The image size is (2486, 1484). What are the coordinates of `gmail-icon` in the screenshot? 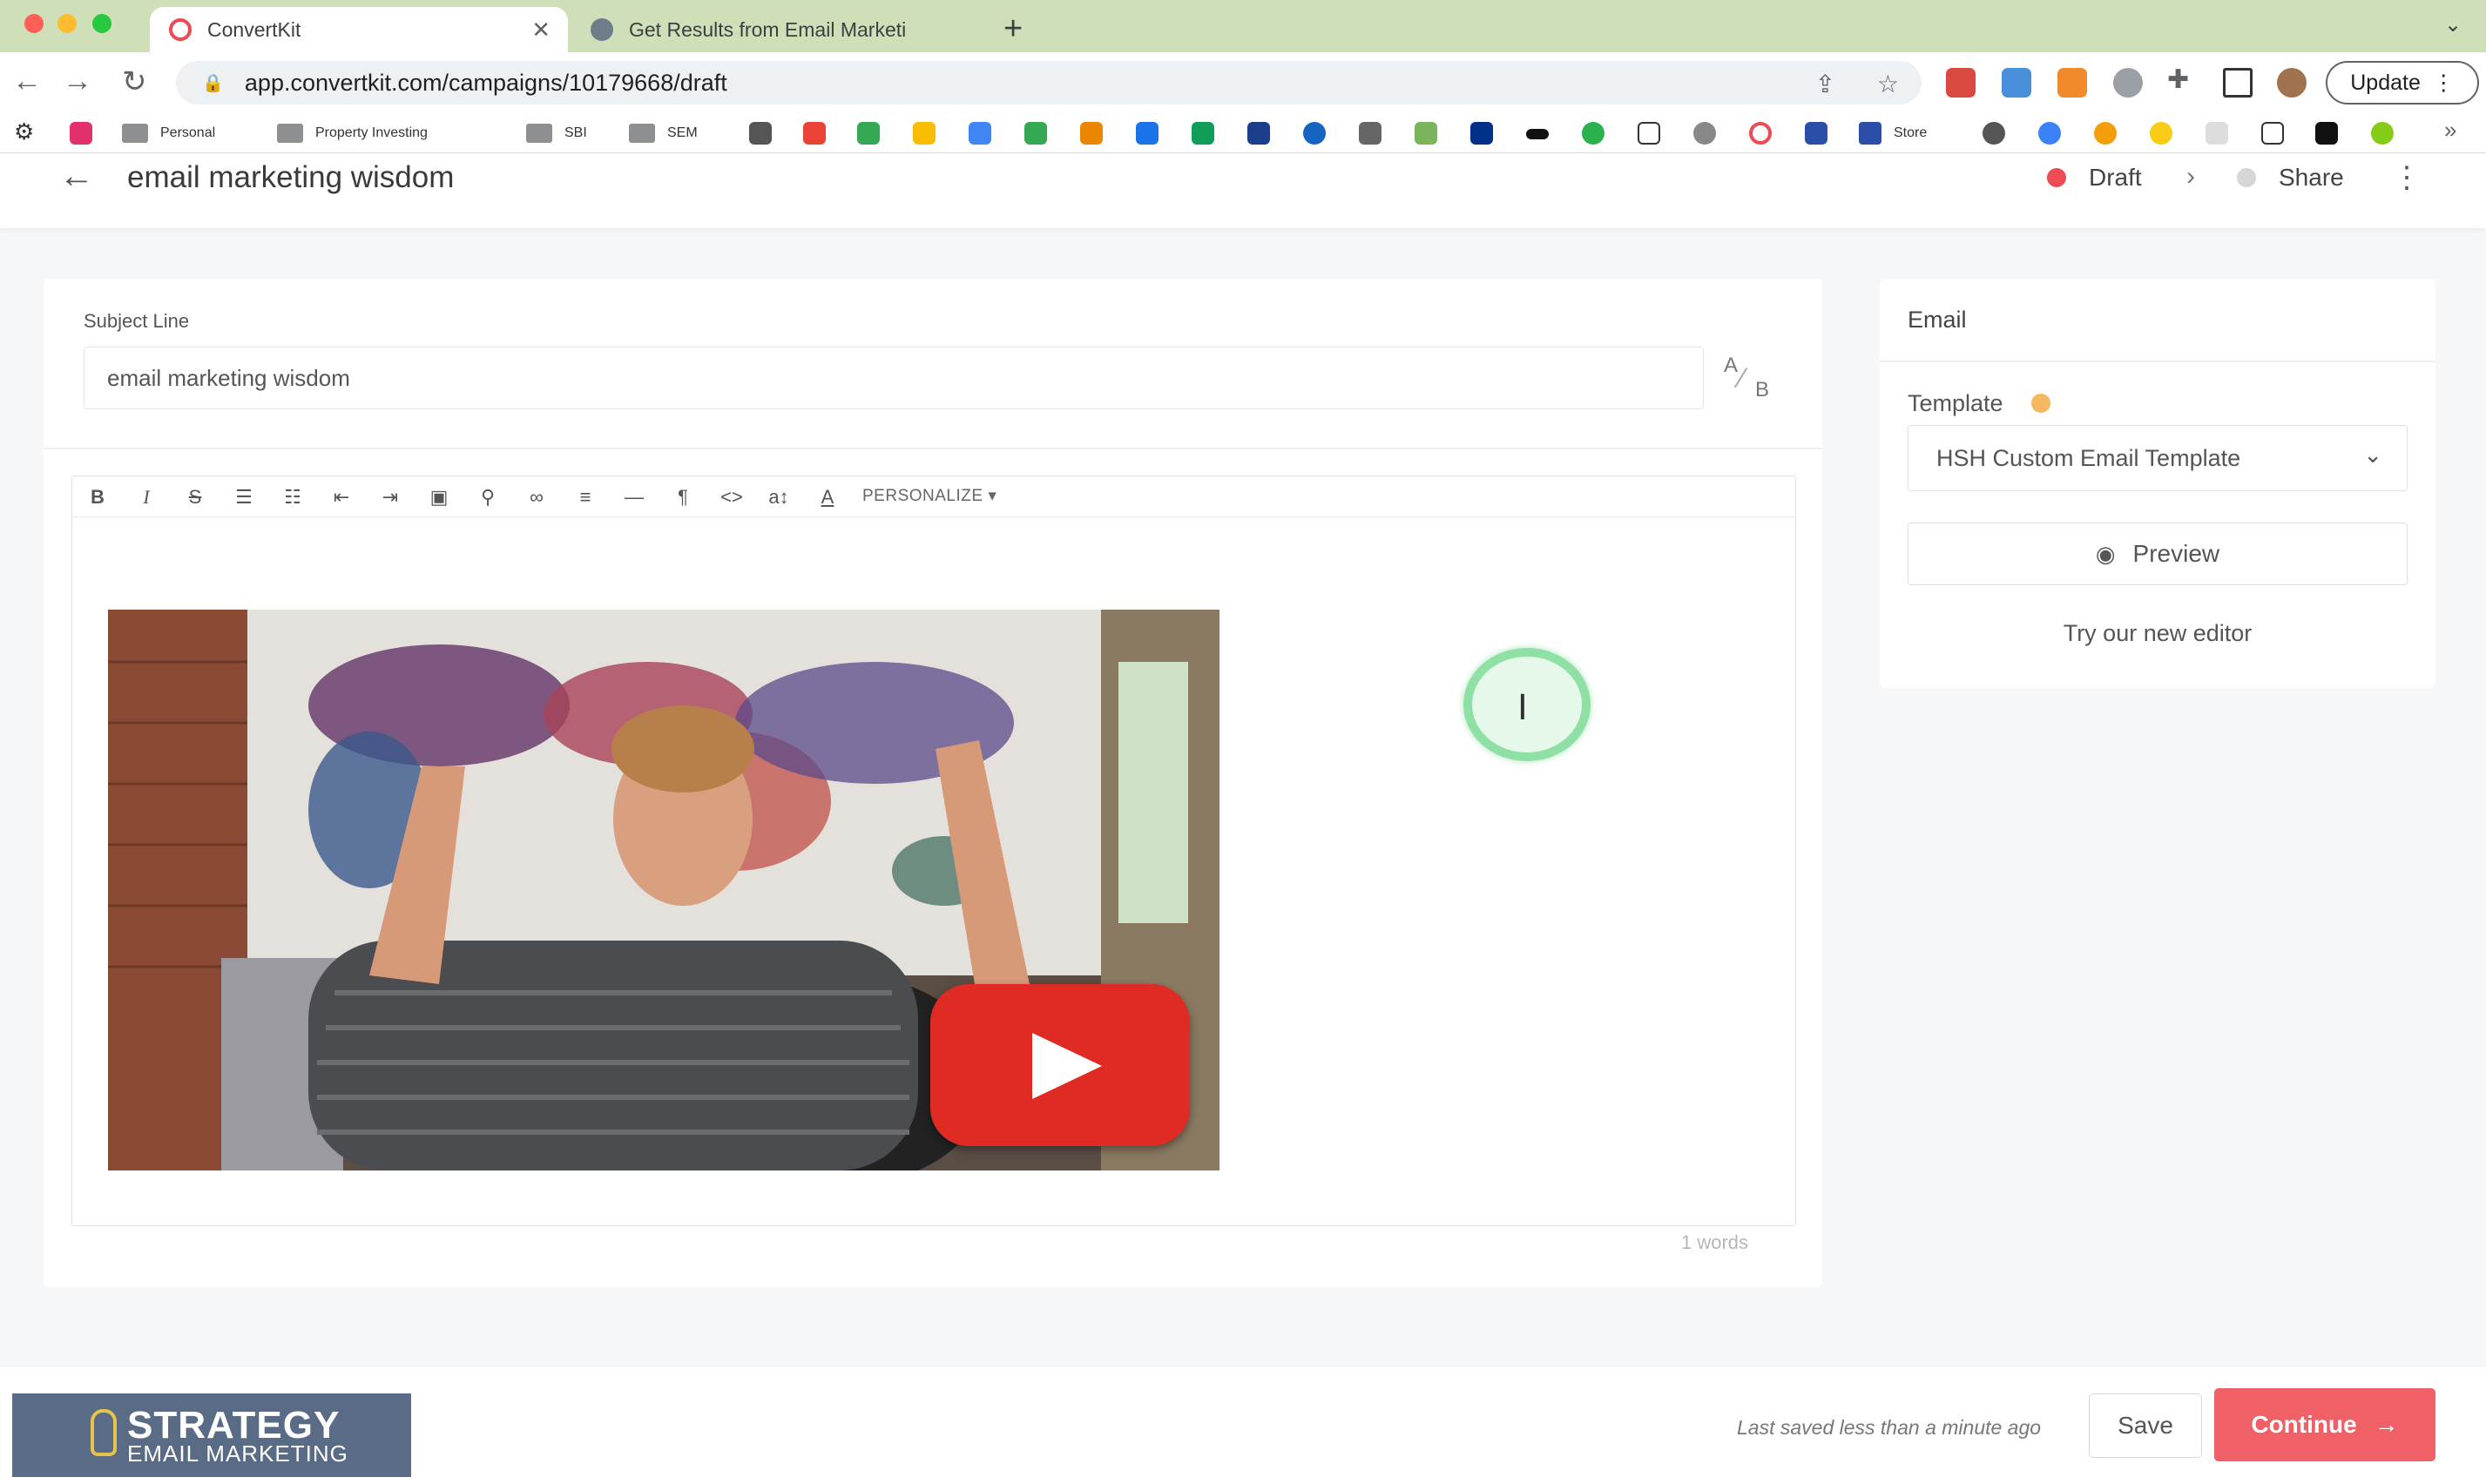 It's located at (814, 133).